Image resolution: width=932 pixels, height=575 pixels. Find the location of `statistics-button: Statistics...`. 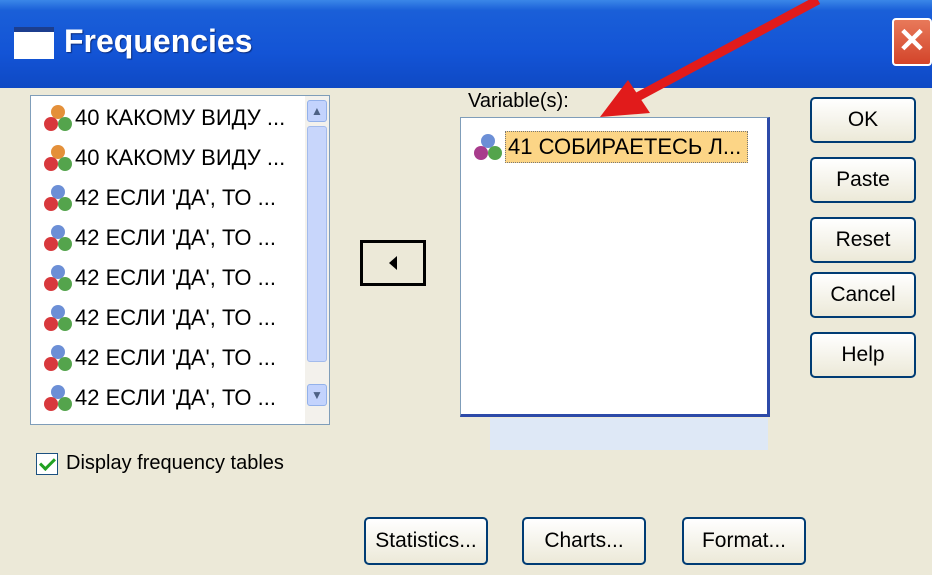

statistics-button: Statistics... is located at coordinates (426, 541).